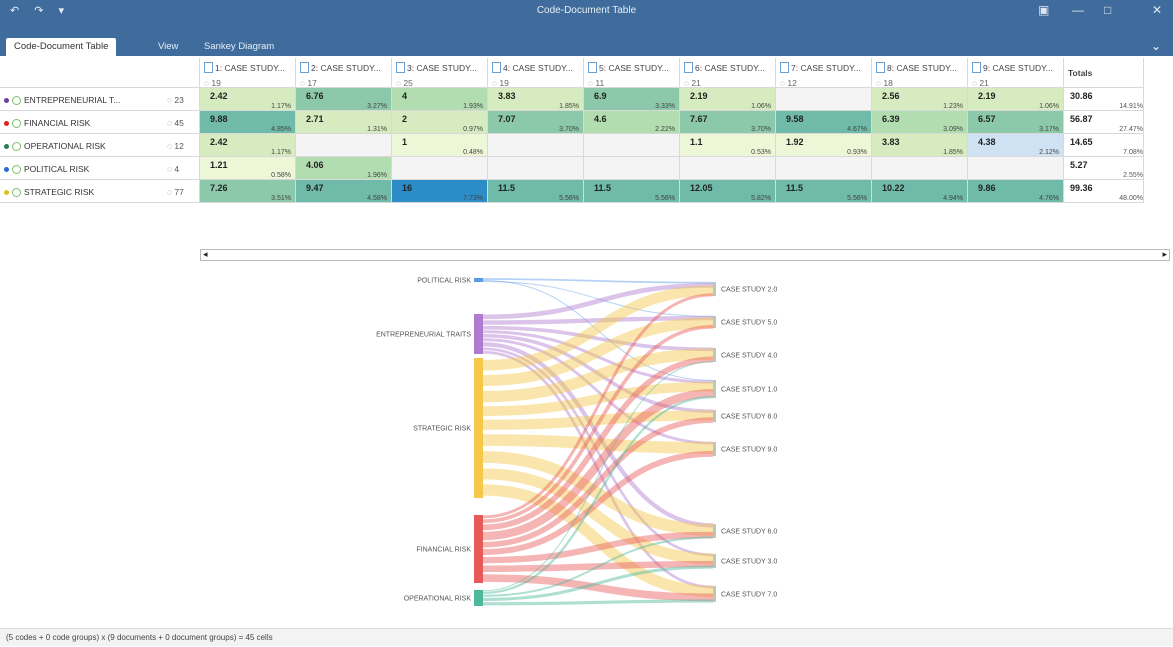 The height and width of the screenshot is (647, 1173). Describe the element at coordinates (685, 255) in the screenshot. I see `horizontal-scrollbar: ◂ ▸` at that location.